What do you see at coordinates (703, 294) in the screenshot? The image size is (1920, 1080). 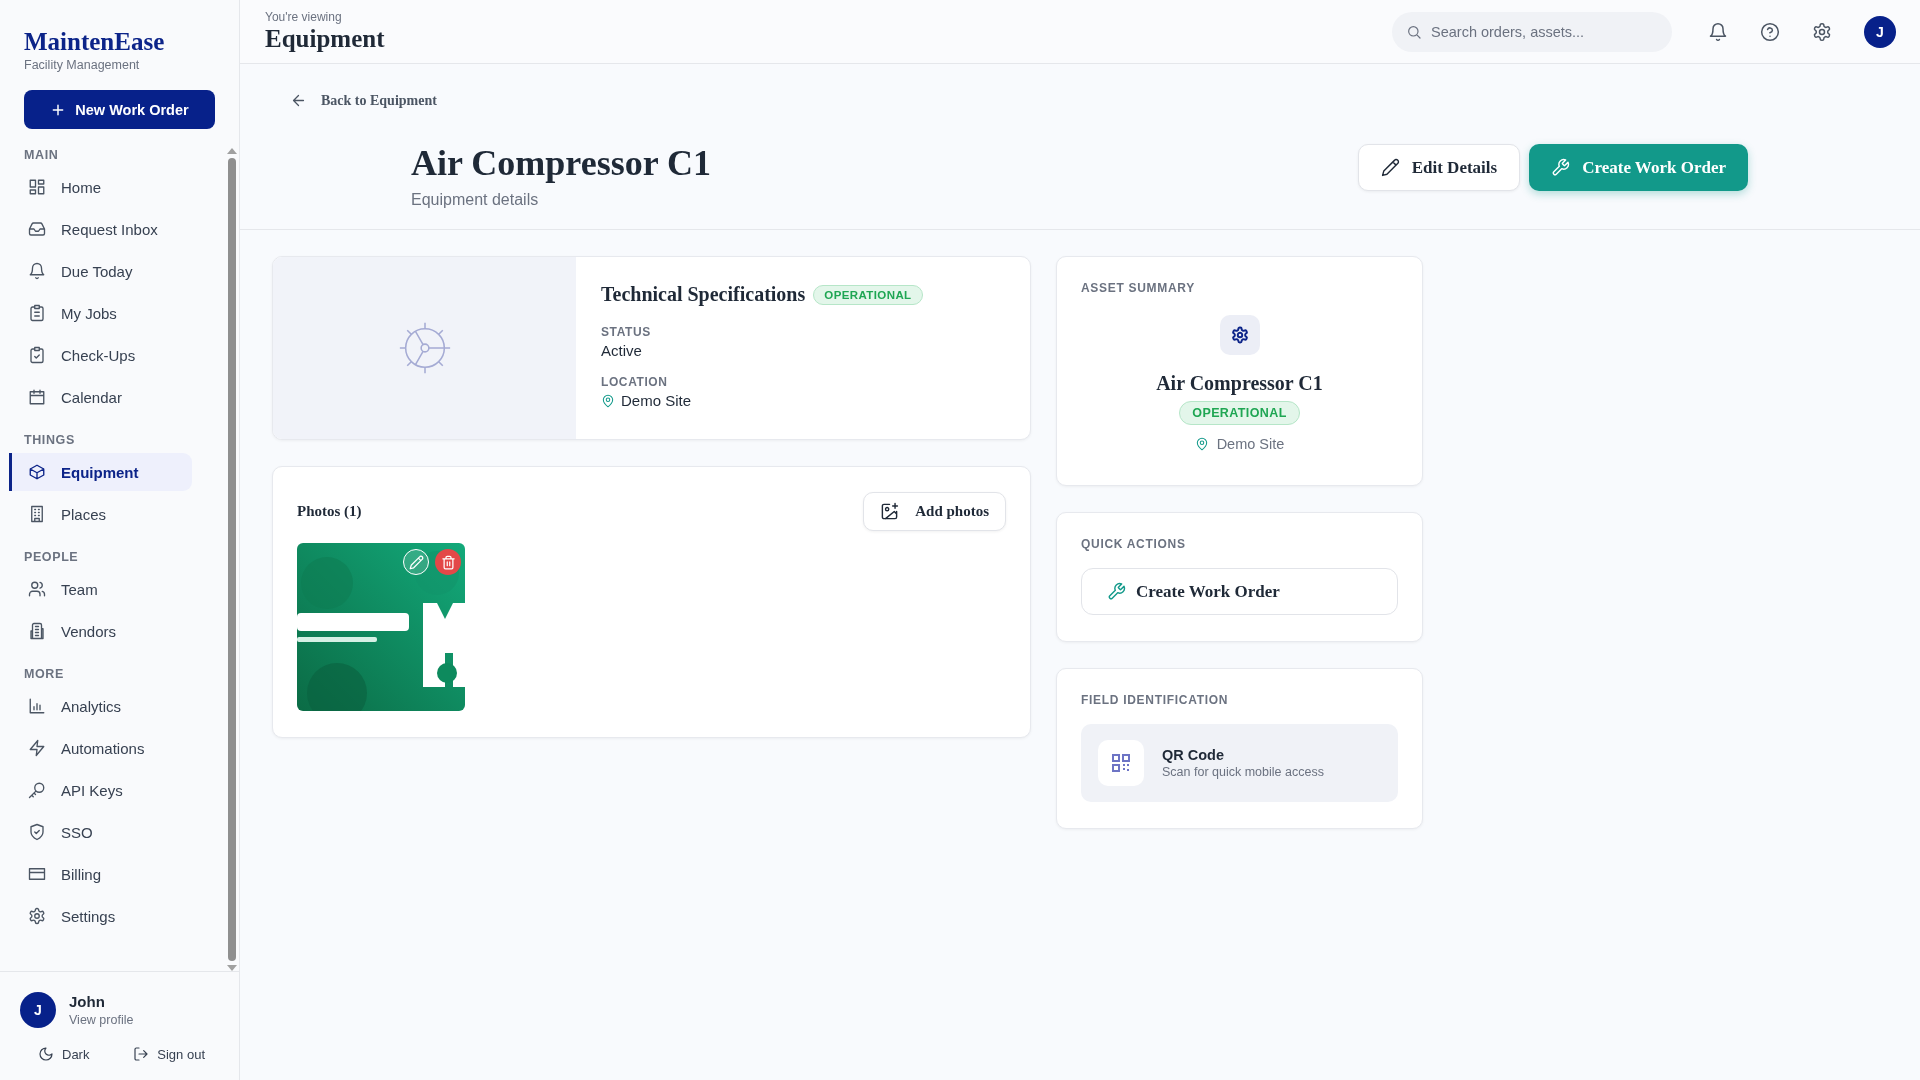 I see `card-title: Technical Specifications` at bounding box center [703, 294].